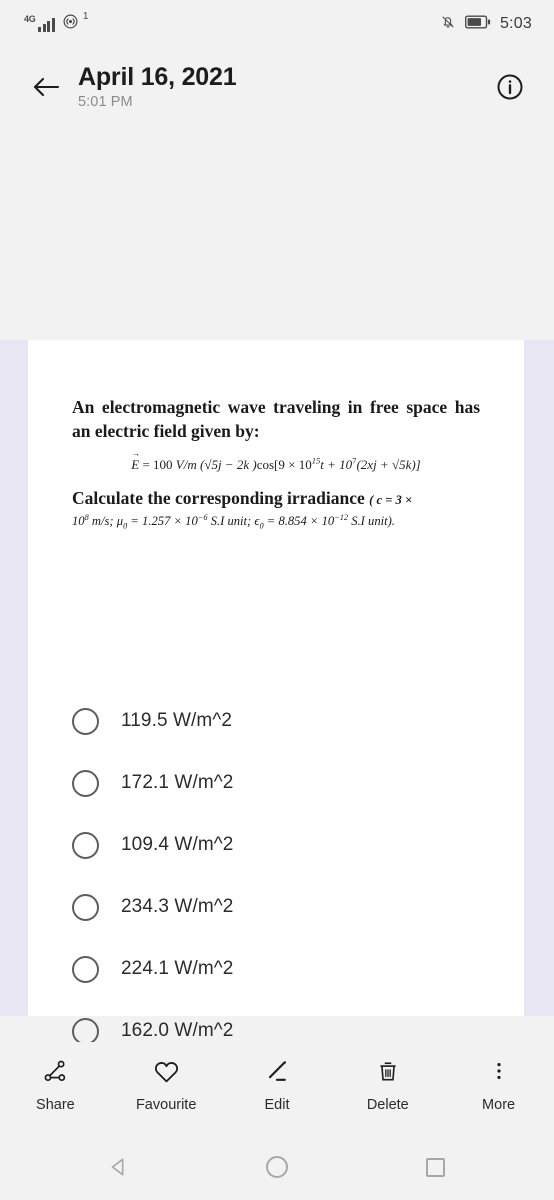 The height and width of the screenshot is (1200, 554). I want to click on option-row: 224.1 W/m^2, so click(276, 969).